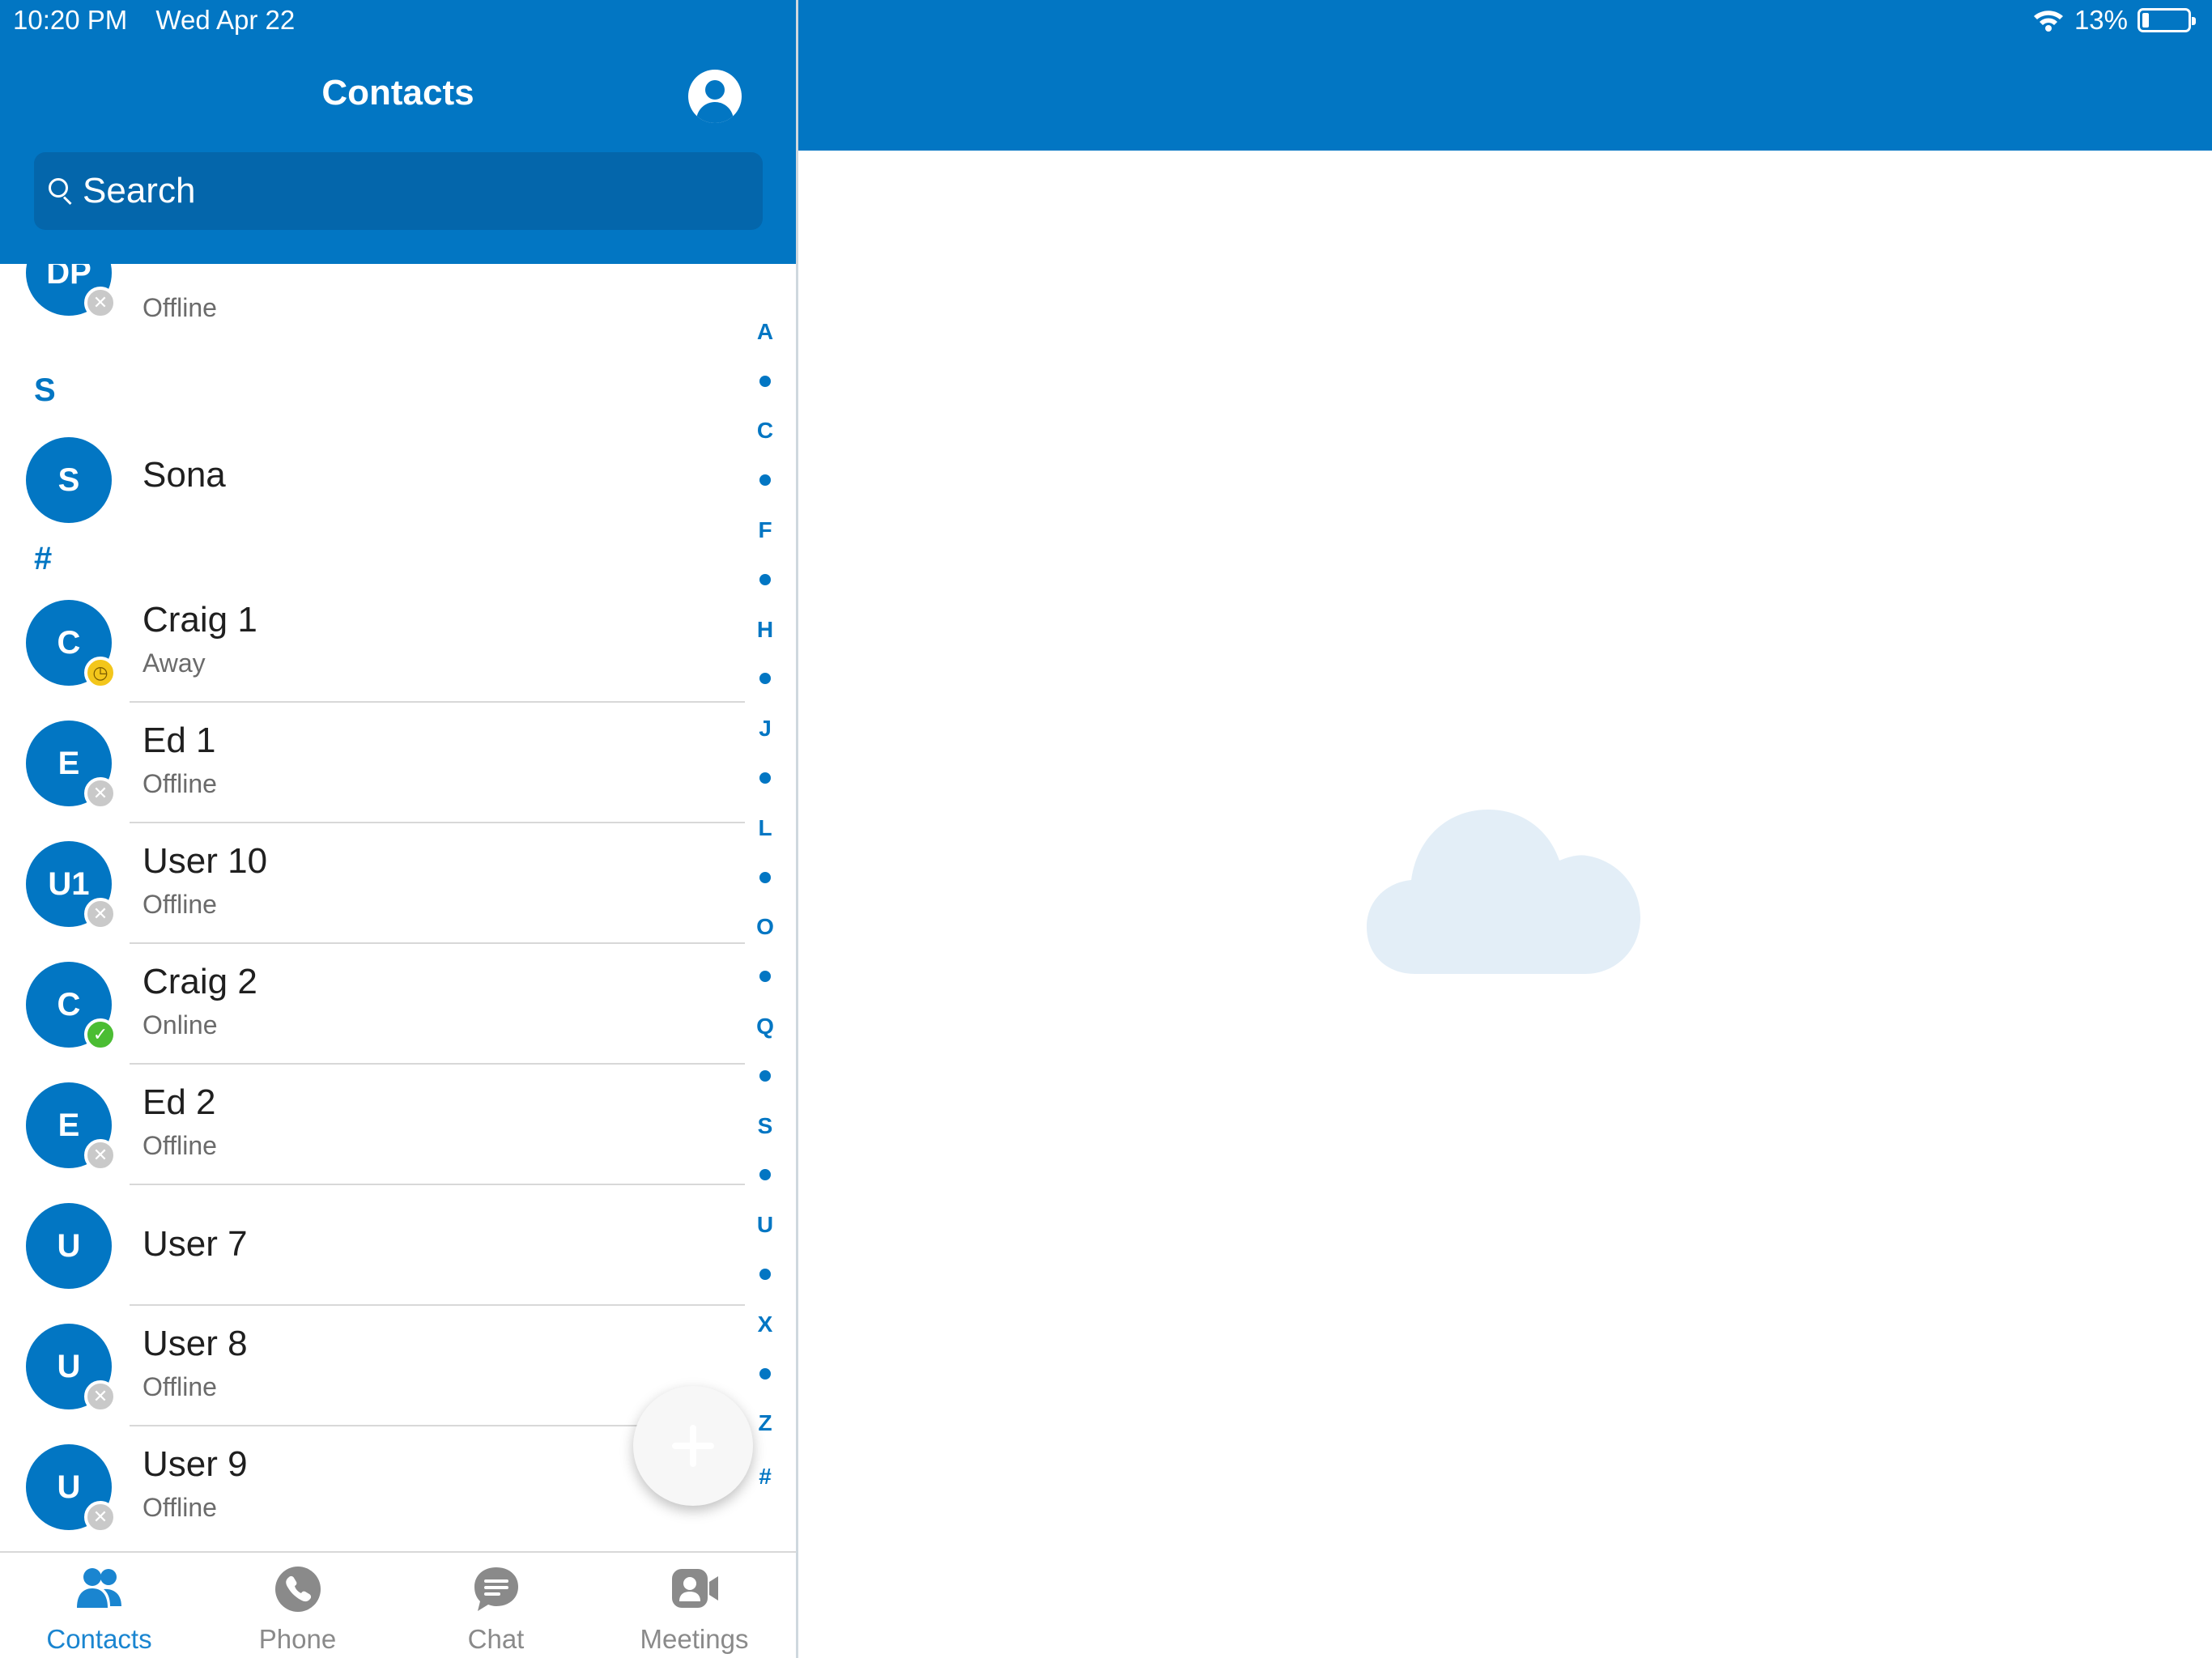  What do you see at coordinates (372, 1125) in the screenshot?
I see `contact-row: E ✕ Ed 2 Offline` at bounding box center [372, 1125].